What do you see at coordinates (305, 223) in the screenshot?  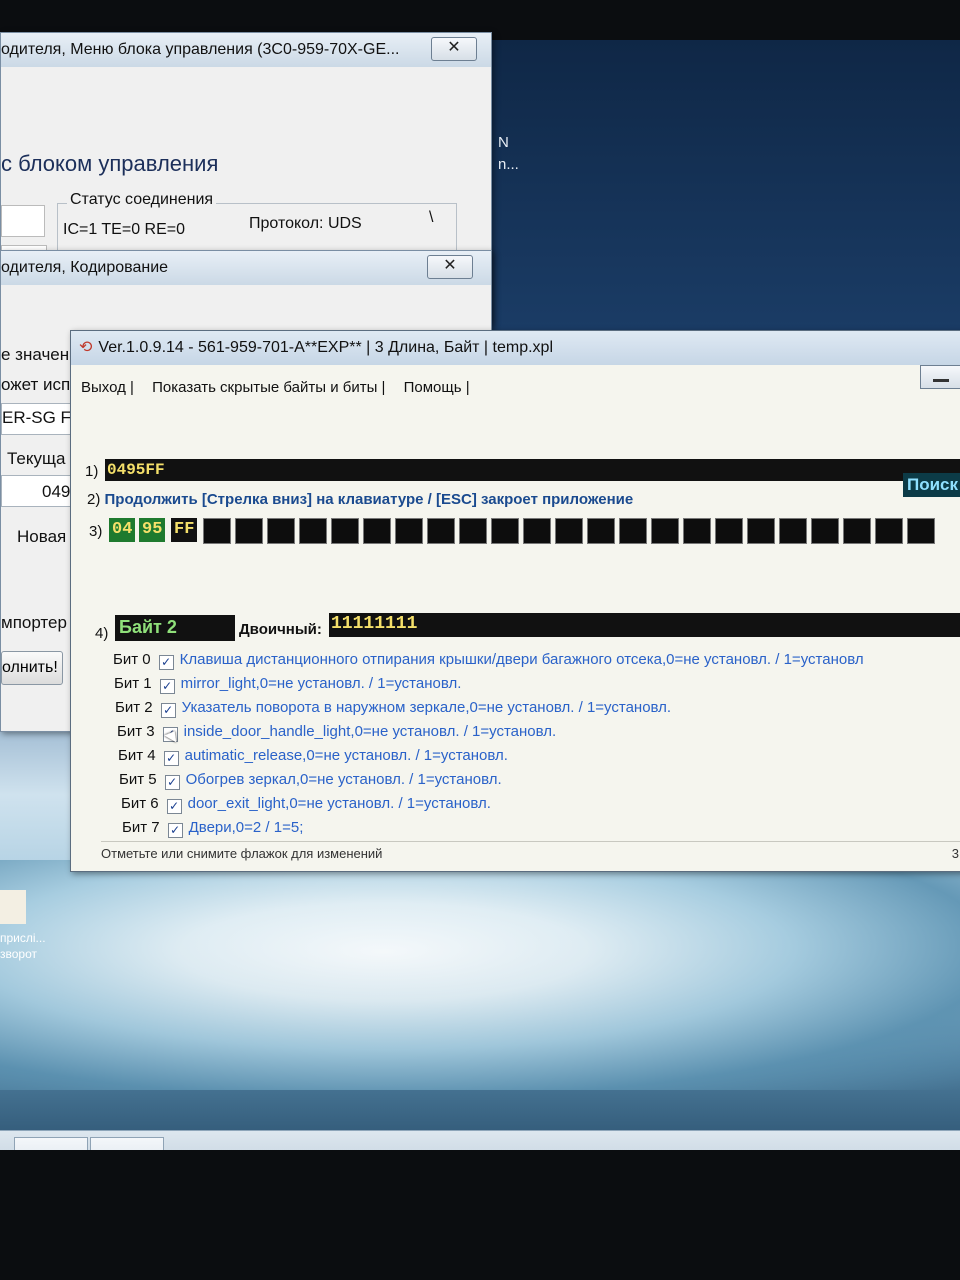 I see `protocol-label: Протокол: UDS` at bounding box center [305, 223].